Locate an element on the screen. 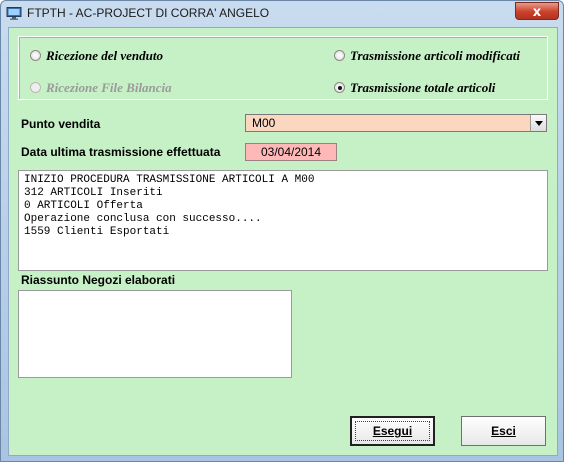  option-trasmissione-modificati: Trasmissione articoli modificati is located at coordinates (427, 56).